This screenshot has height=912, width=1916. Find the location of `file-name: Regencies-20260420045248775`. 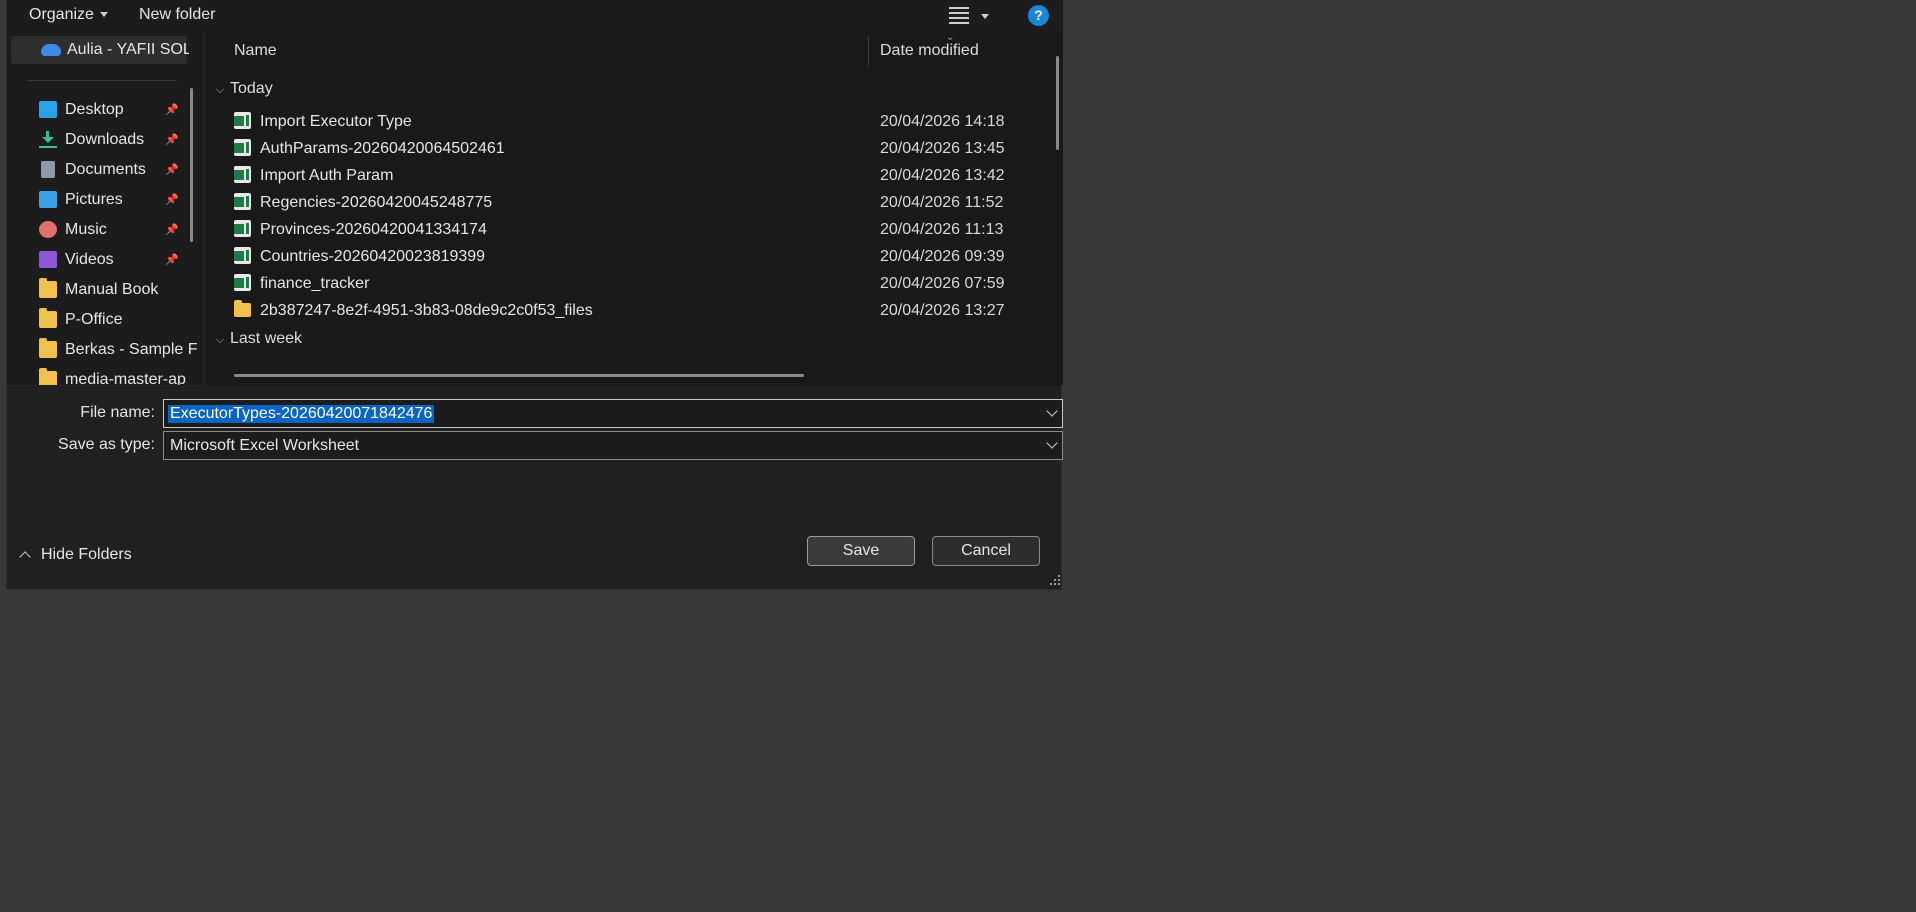

file-name: Regencies-20260420045248775 is located at coordinates (376, 202).